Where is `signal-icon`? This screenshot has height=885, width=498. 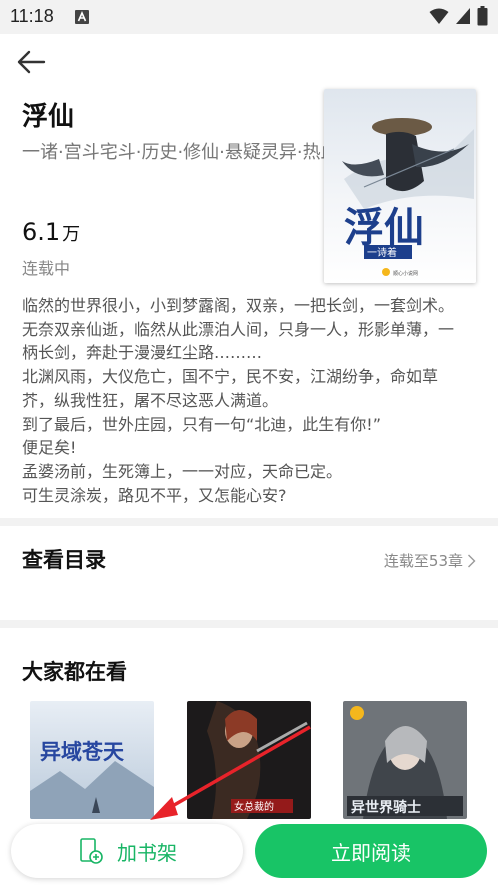 signal-icon is located at coordinates (463, 16).